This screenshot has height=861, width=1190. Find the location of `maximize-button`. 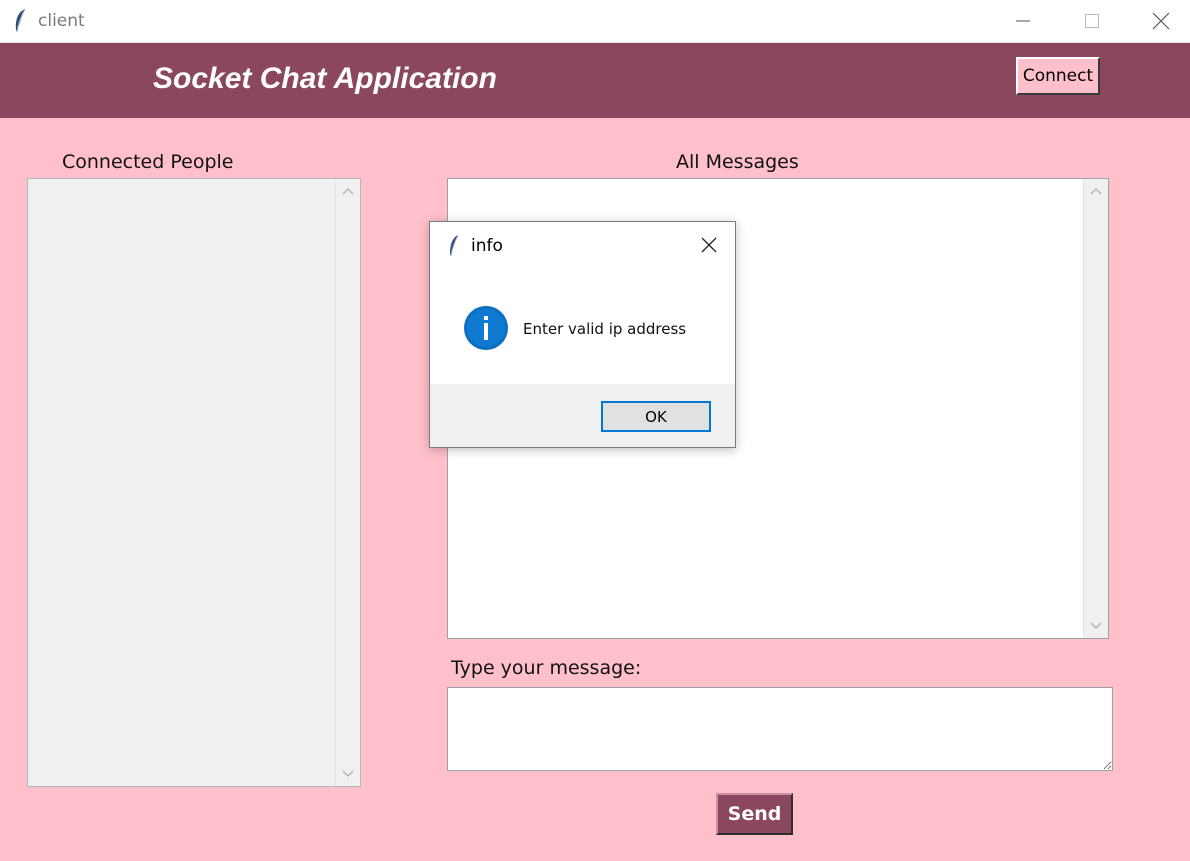

maximize-button is located at coordinates (1092, 21).